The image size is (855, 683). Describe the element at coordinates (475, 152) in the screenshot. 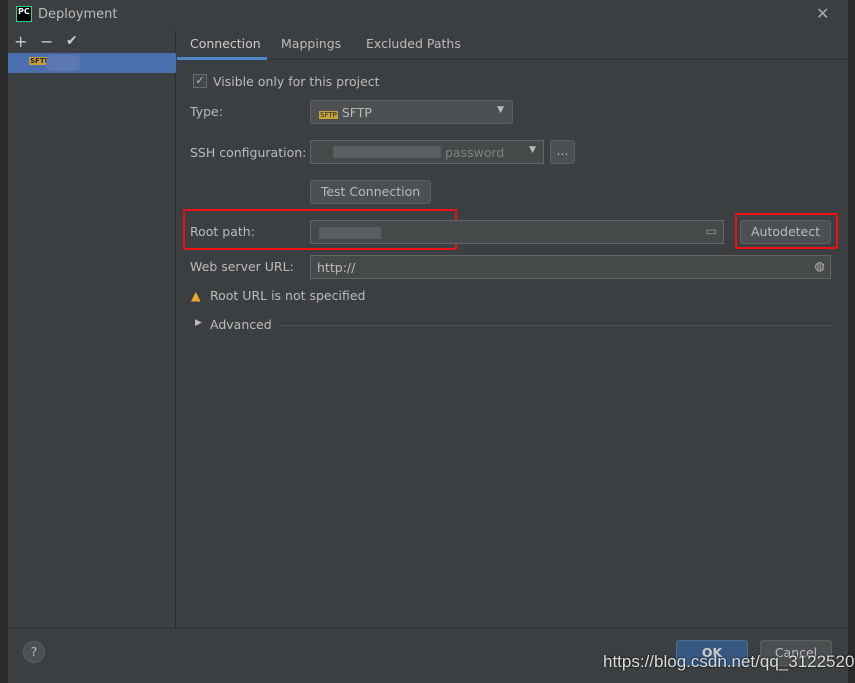

I see `ssh-config-value: password` at that location.